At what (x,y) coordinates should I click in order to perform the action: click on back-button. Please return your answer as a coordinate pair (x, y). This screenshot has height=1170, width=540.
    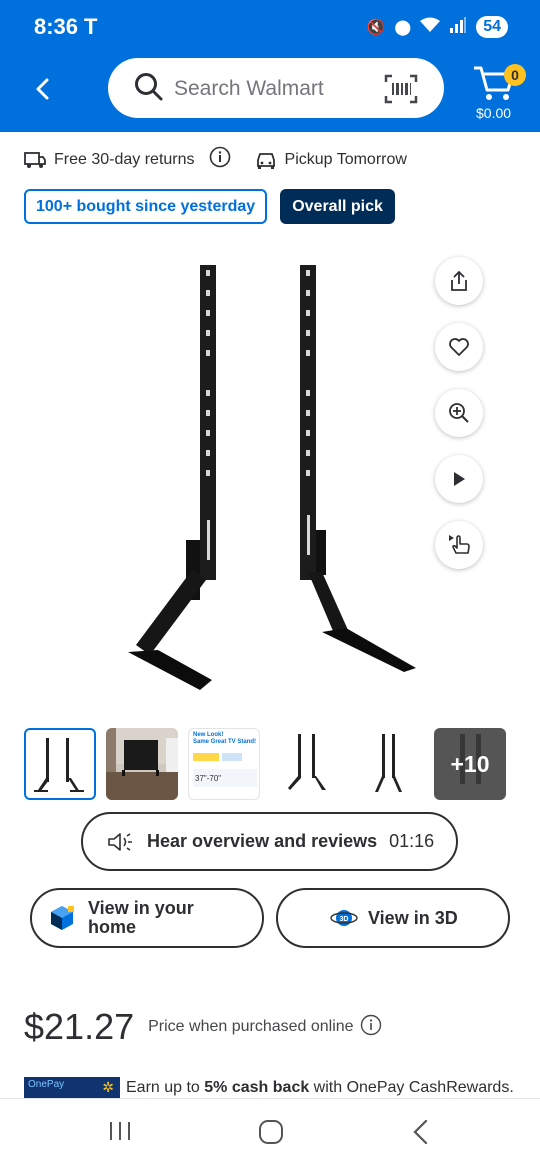
    Looking at the image, I should click on (43, 89).